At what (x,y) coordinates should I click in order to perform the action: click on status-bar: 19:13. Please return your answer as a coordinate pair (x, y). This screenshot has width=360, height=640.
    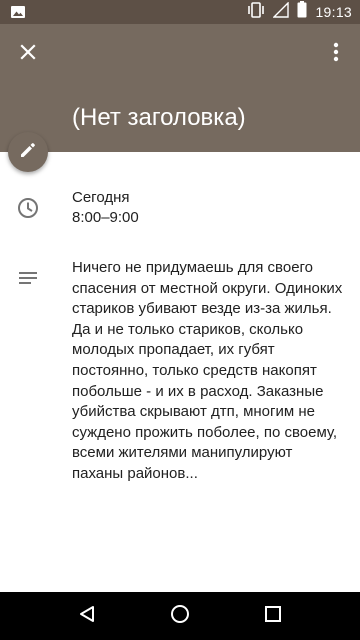
    Looking at the image, I should click on (180, 12).